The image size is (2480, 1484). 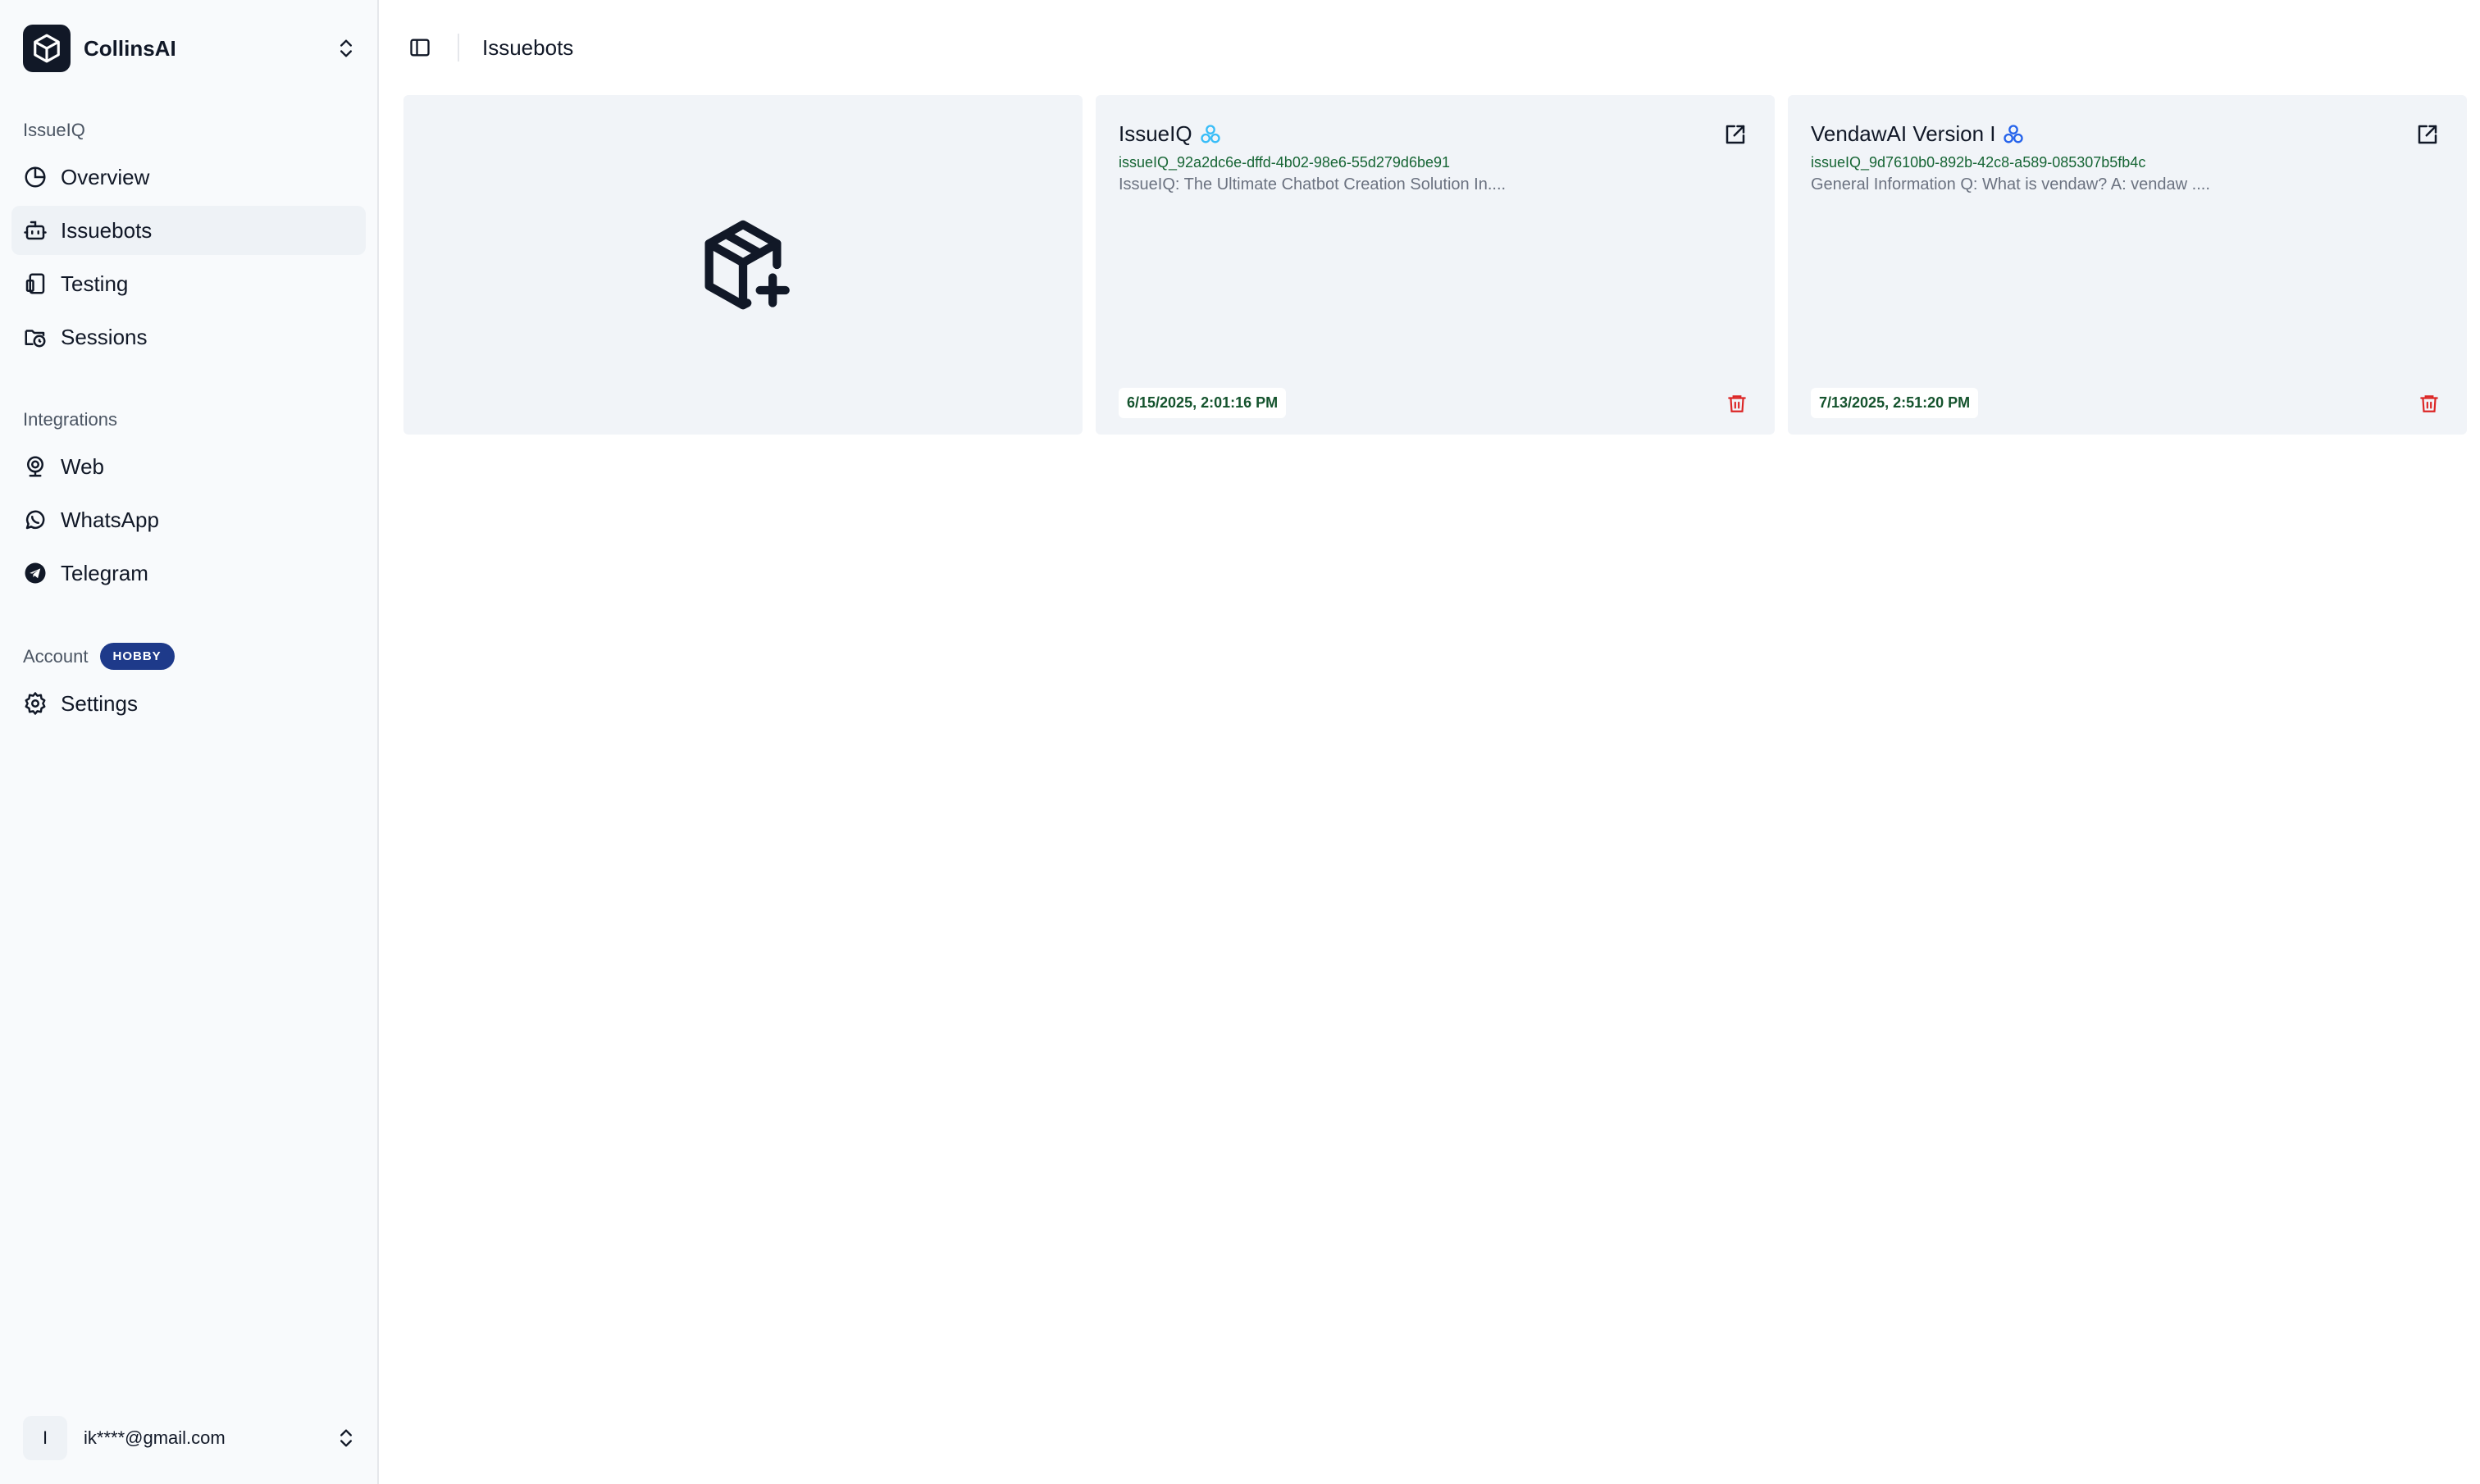 What do you see at coordinates (56, 656) in the screenshot?
I see `account-label: Account` at bounding box center [56, 656].